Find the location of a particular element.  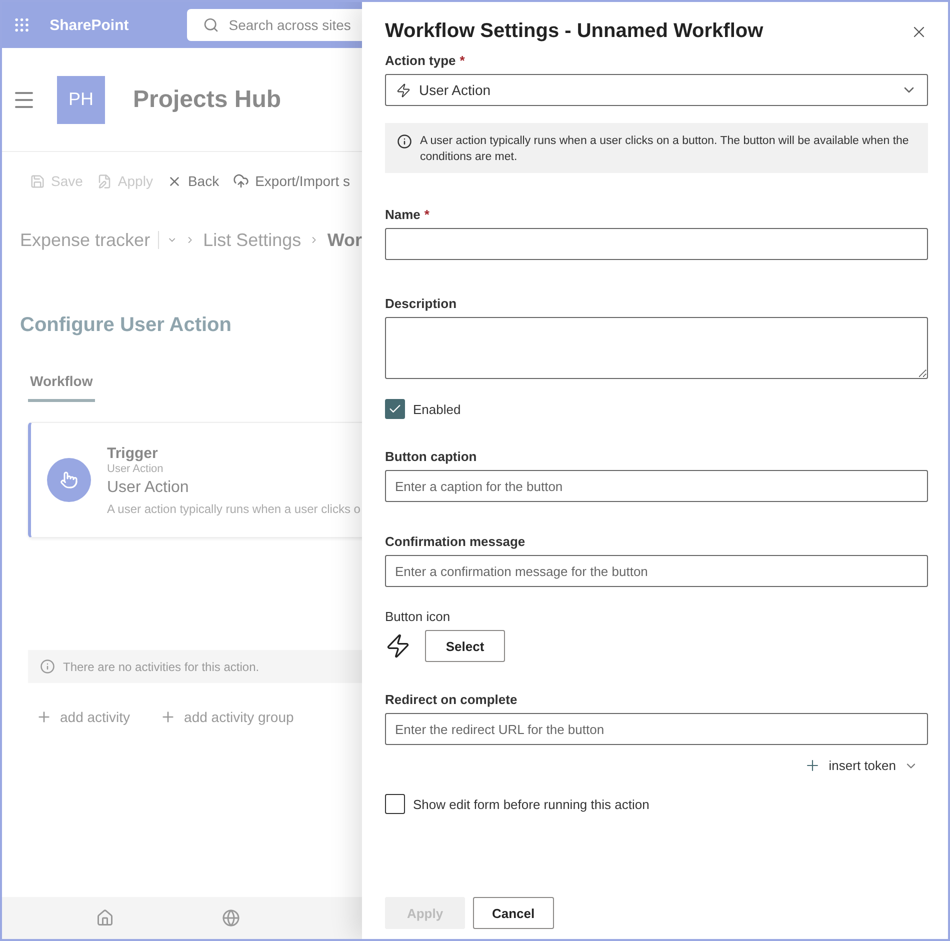

text-field is located at coordinates (656, 244).